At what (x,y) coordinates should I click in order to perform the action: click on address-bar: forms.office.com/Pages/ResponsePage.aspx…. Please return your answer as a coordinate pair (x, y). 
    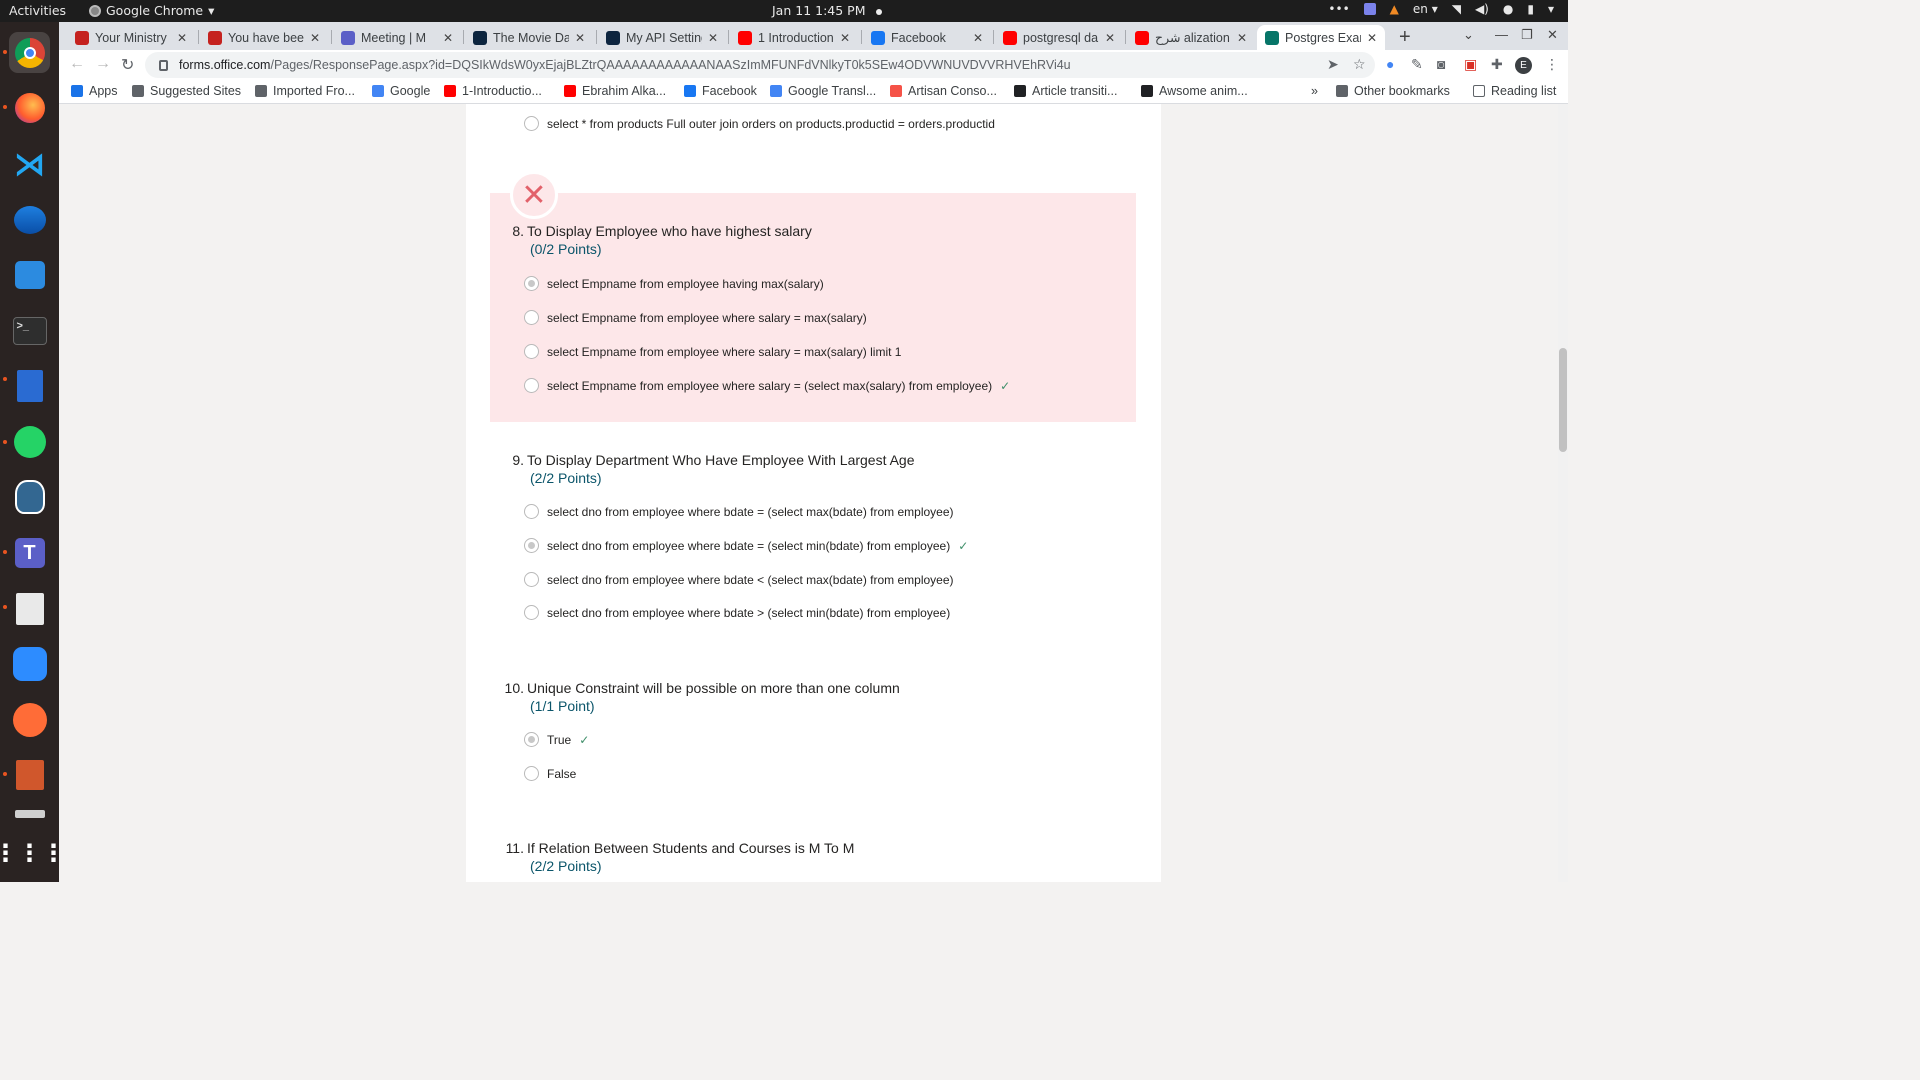
    Looking at the image, I should click on (760, 65).